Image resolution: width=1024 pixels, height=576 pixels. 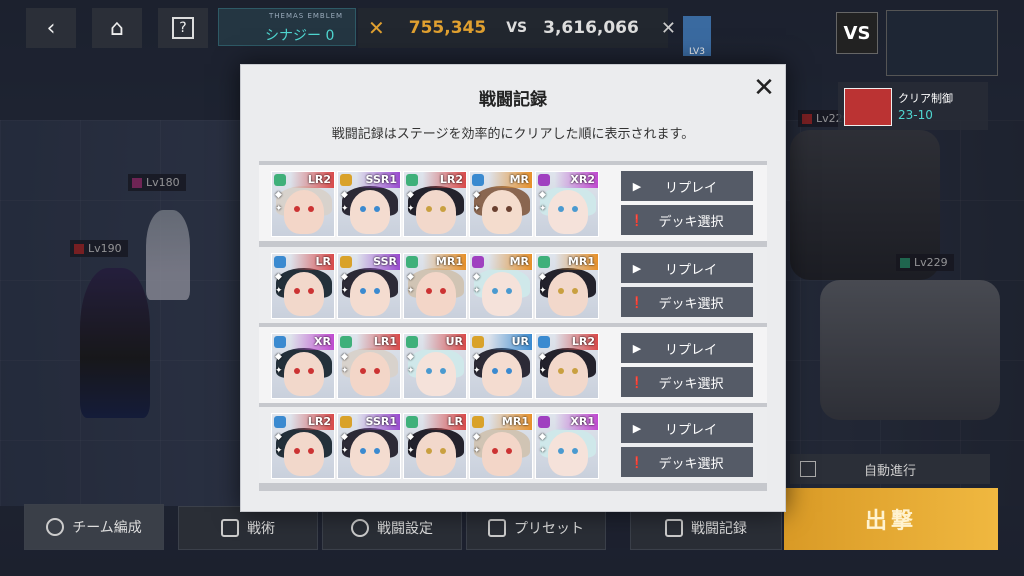 What do you see at coordinates (925, 98) in the screenshot?
I see `clear-label: クリア制御` at bounding box center [925, 98].